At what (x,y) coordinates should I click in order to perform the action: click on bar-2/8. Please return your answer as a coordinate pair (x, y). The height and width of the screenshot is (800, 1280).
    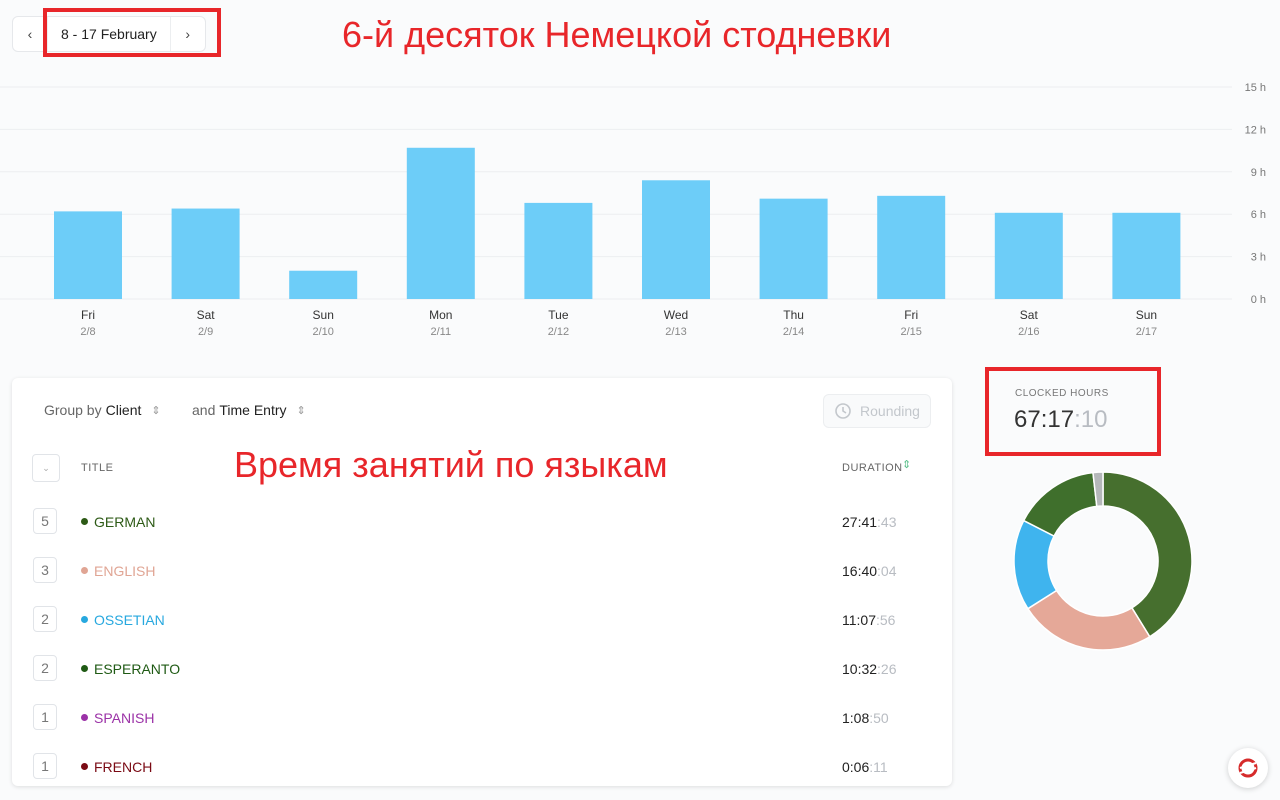
    Looking at the image, I should click on (88, 255).